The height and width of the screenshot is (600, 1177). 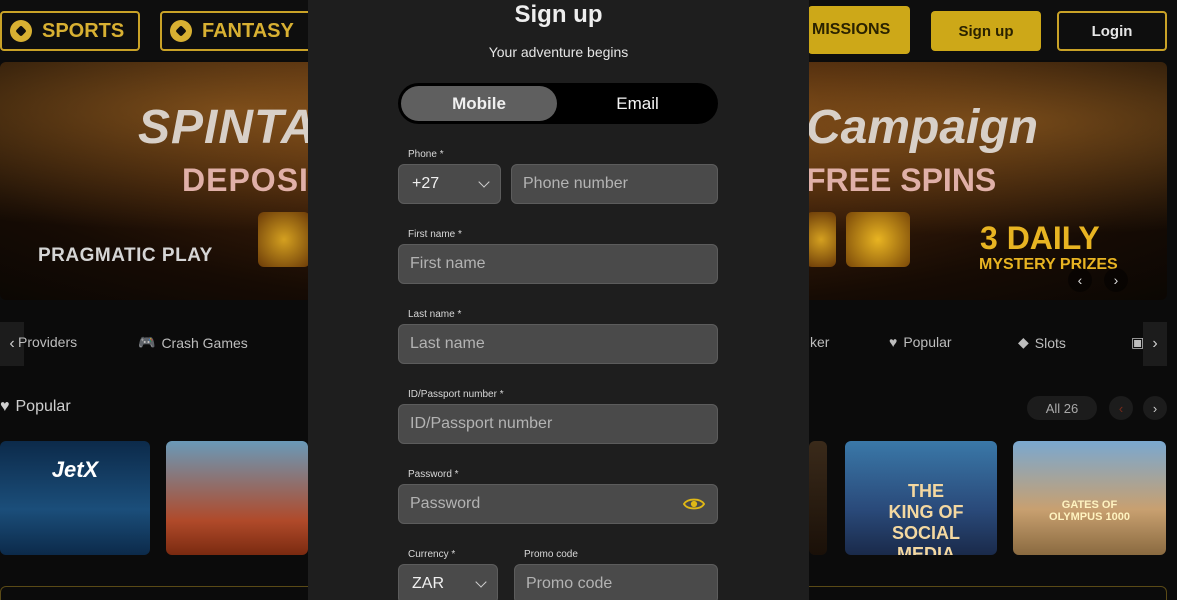 I want to click on category-label: Providers, so click(x=48, y=342).